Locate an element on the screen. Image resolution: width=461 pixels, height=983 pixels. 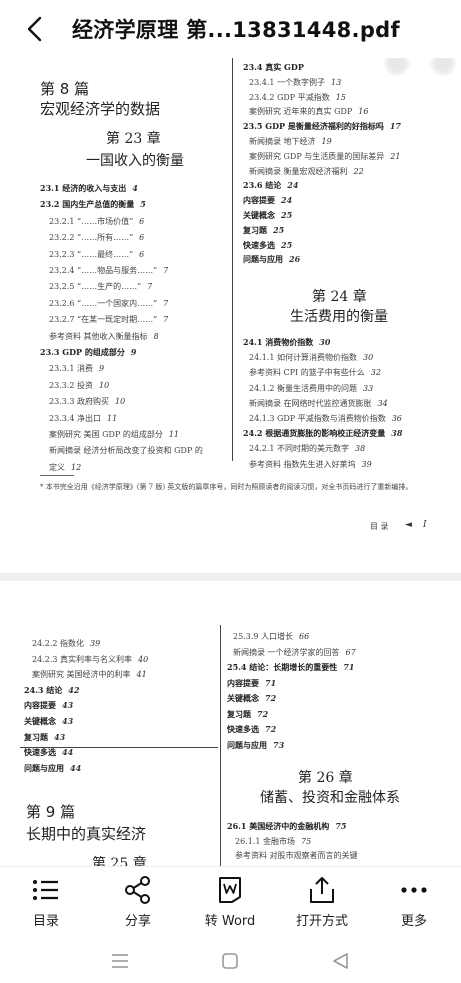
menu-button is located at coordinates (120, 961).